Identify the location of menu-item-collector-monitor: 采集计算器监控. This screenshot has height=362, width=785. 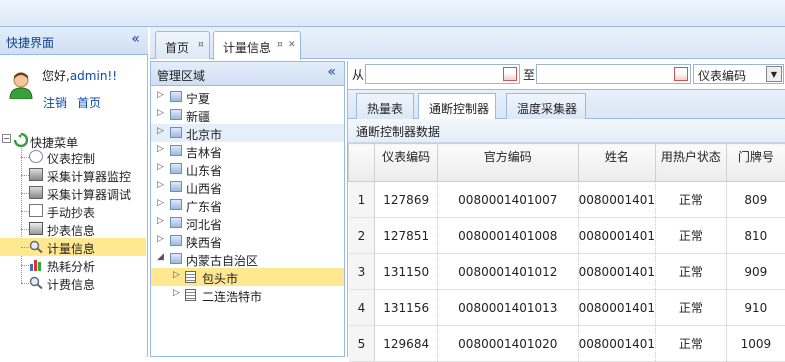
(73, 175).